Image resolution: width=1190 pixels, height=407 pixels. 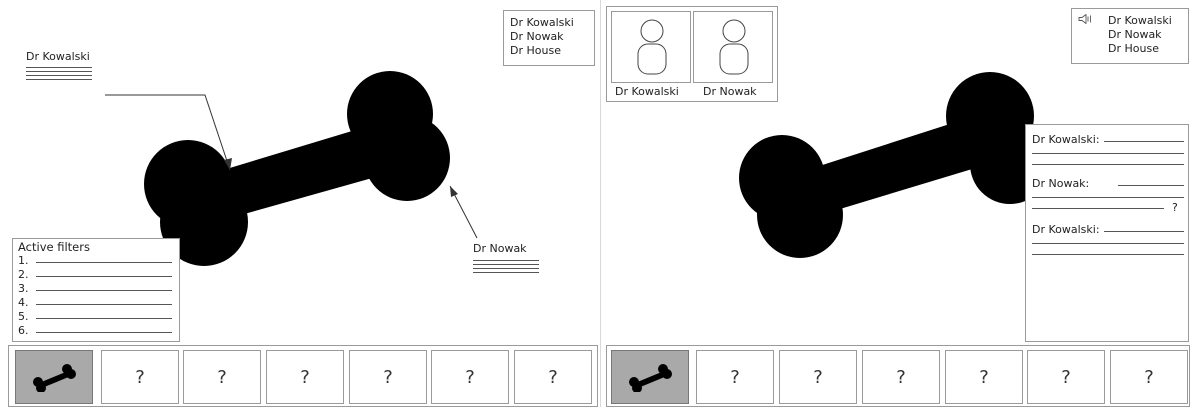 I want to click on speaker-icon, so click(x=1085, y=19).